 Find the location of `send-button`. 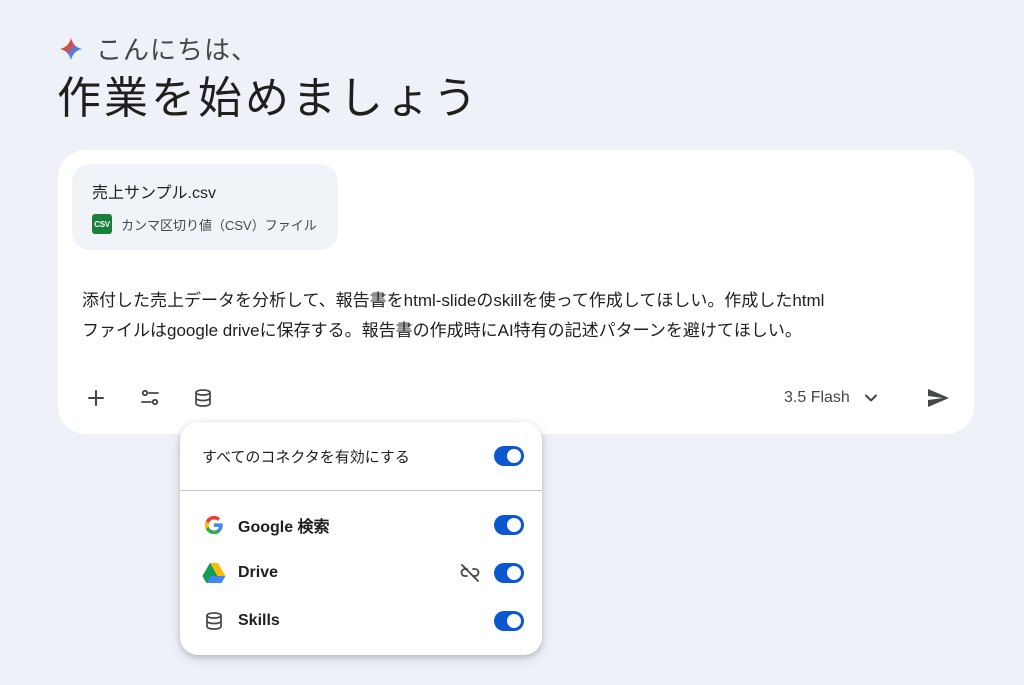

send-button is located at coordinates (938, 398).